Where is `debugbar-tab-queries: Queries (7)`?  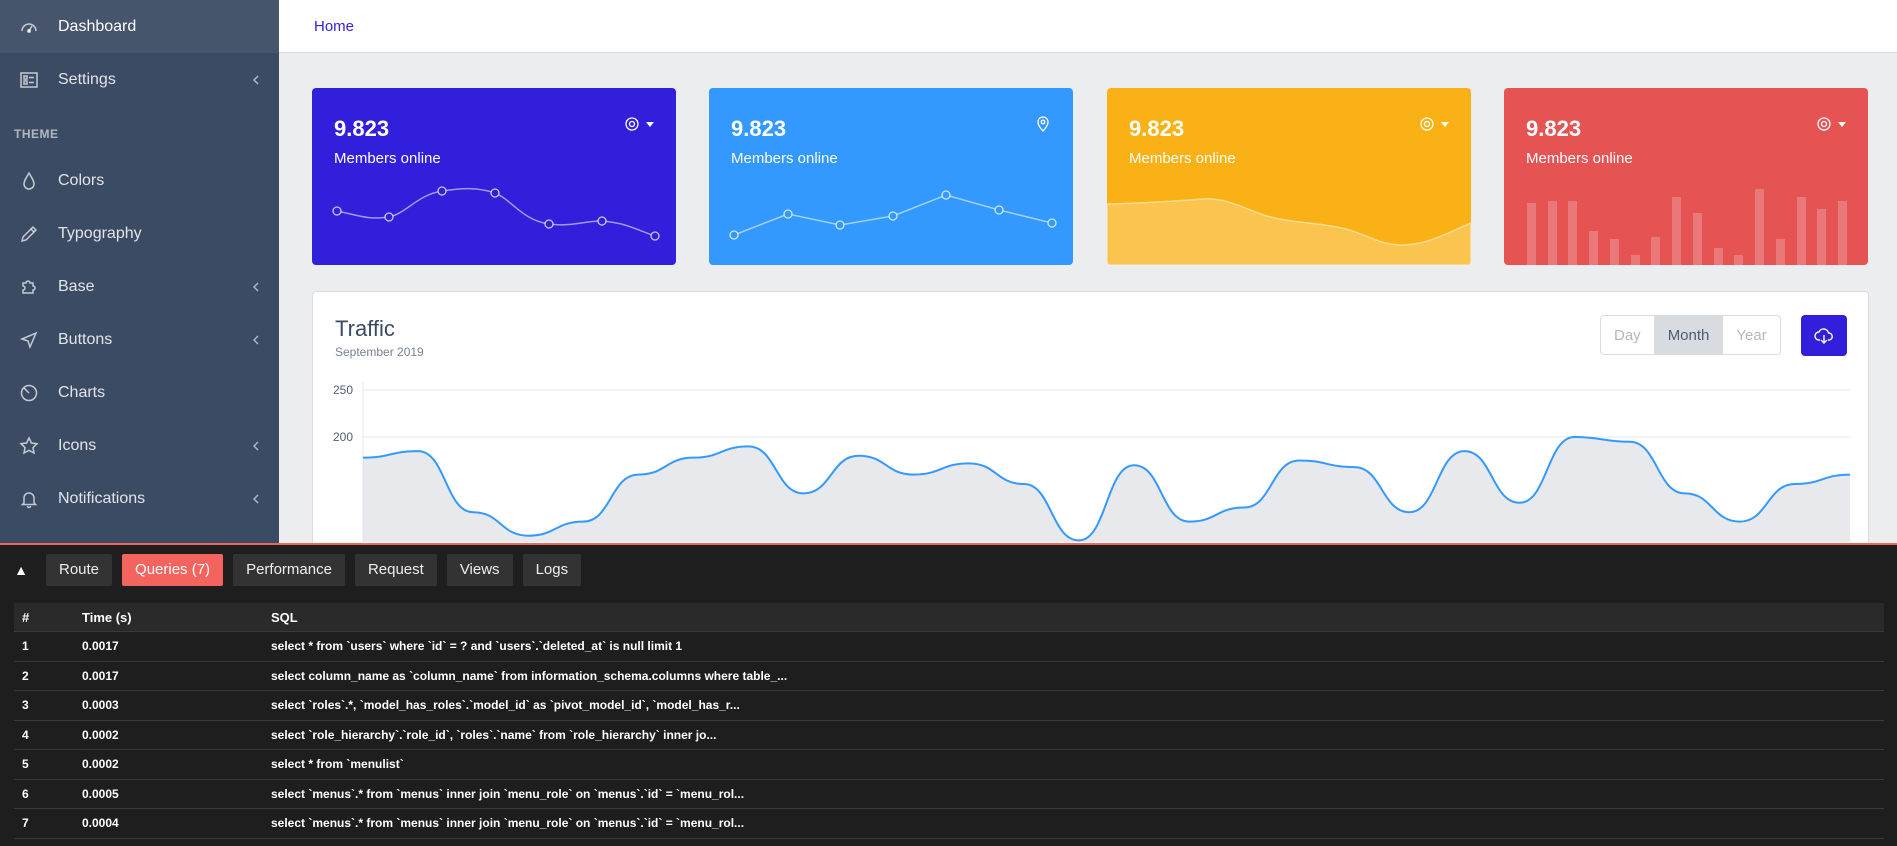 debugbar-tab-queries: Queries (7) is located at coordinates (173, 569).